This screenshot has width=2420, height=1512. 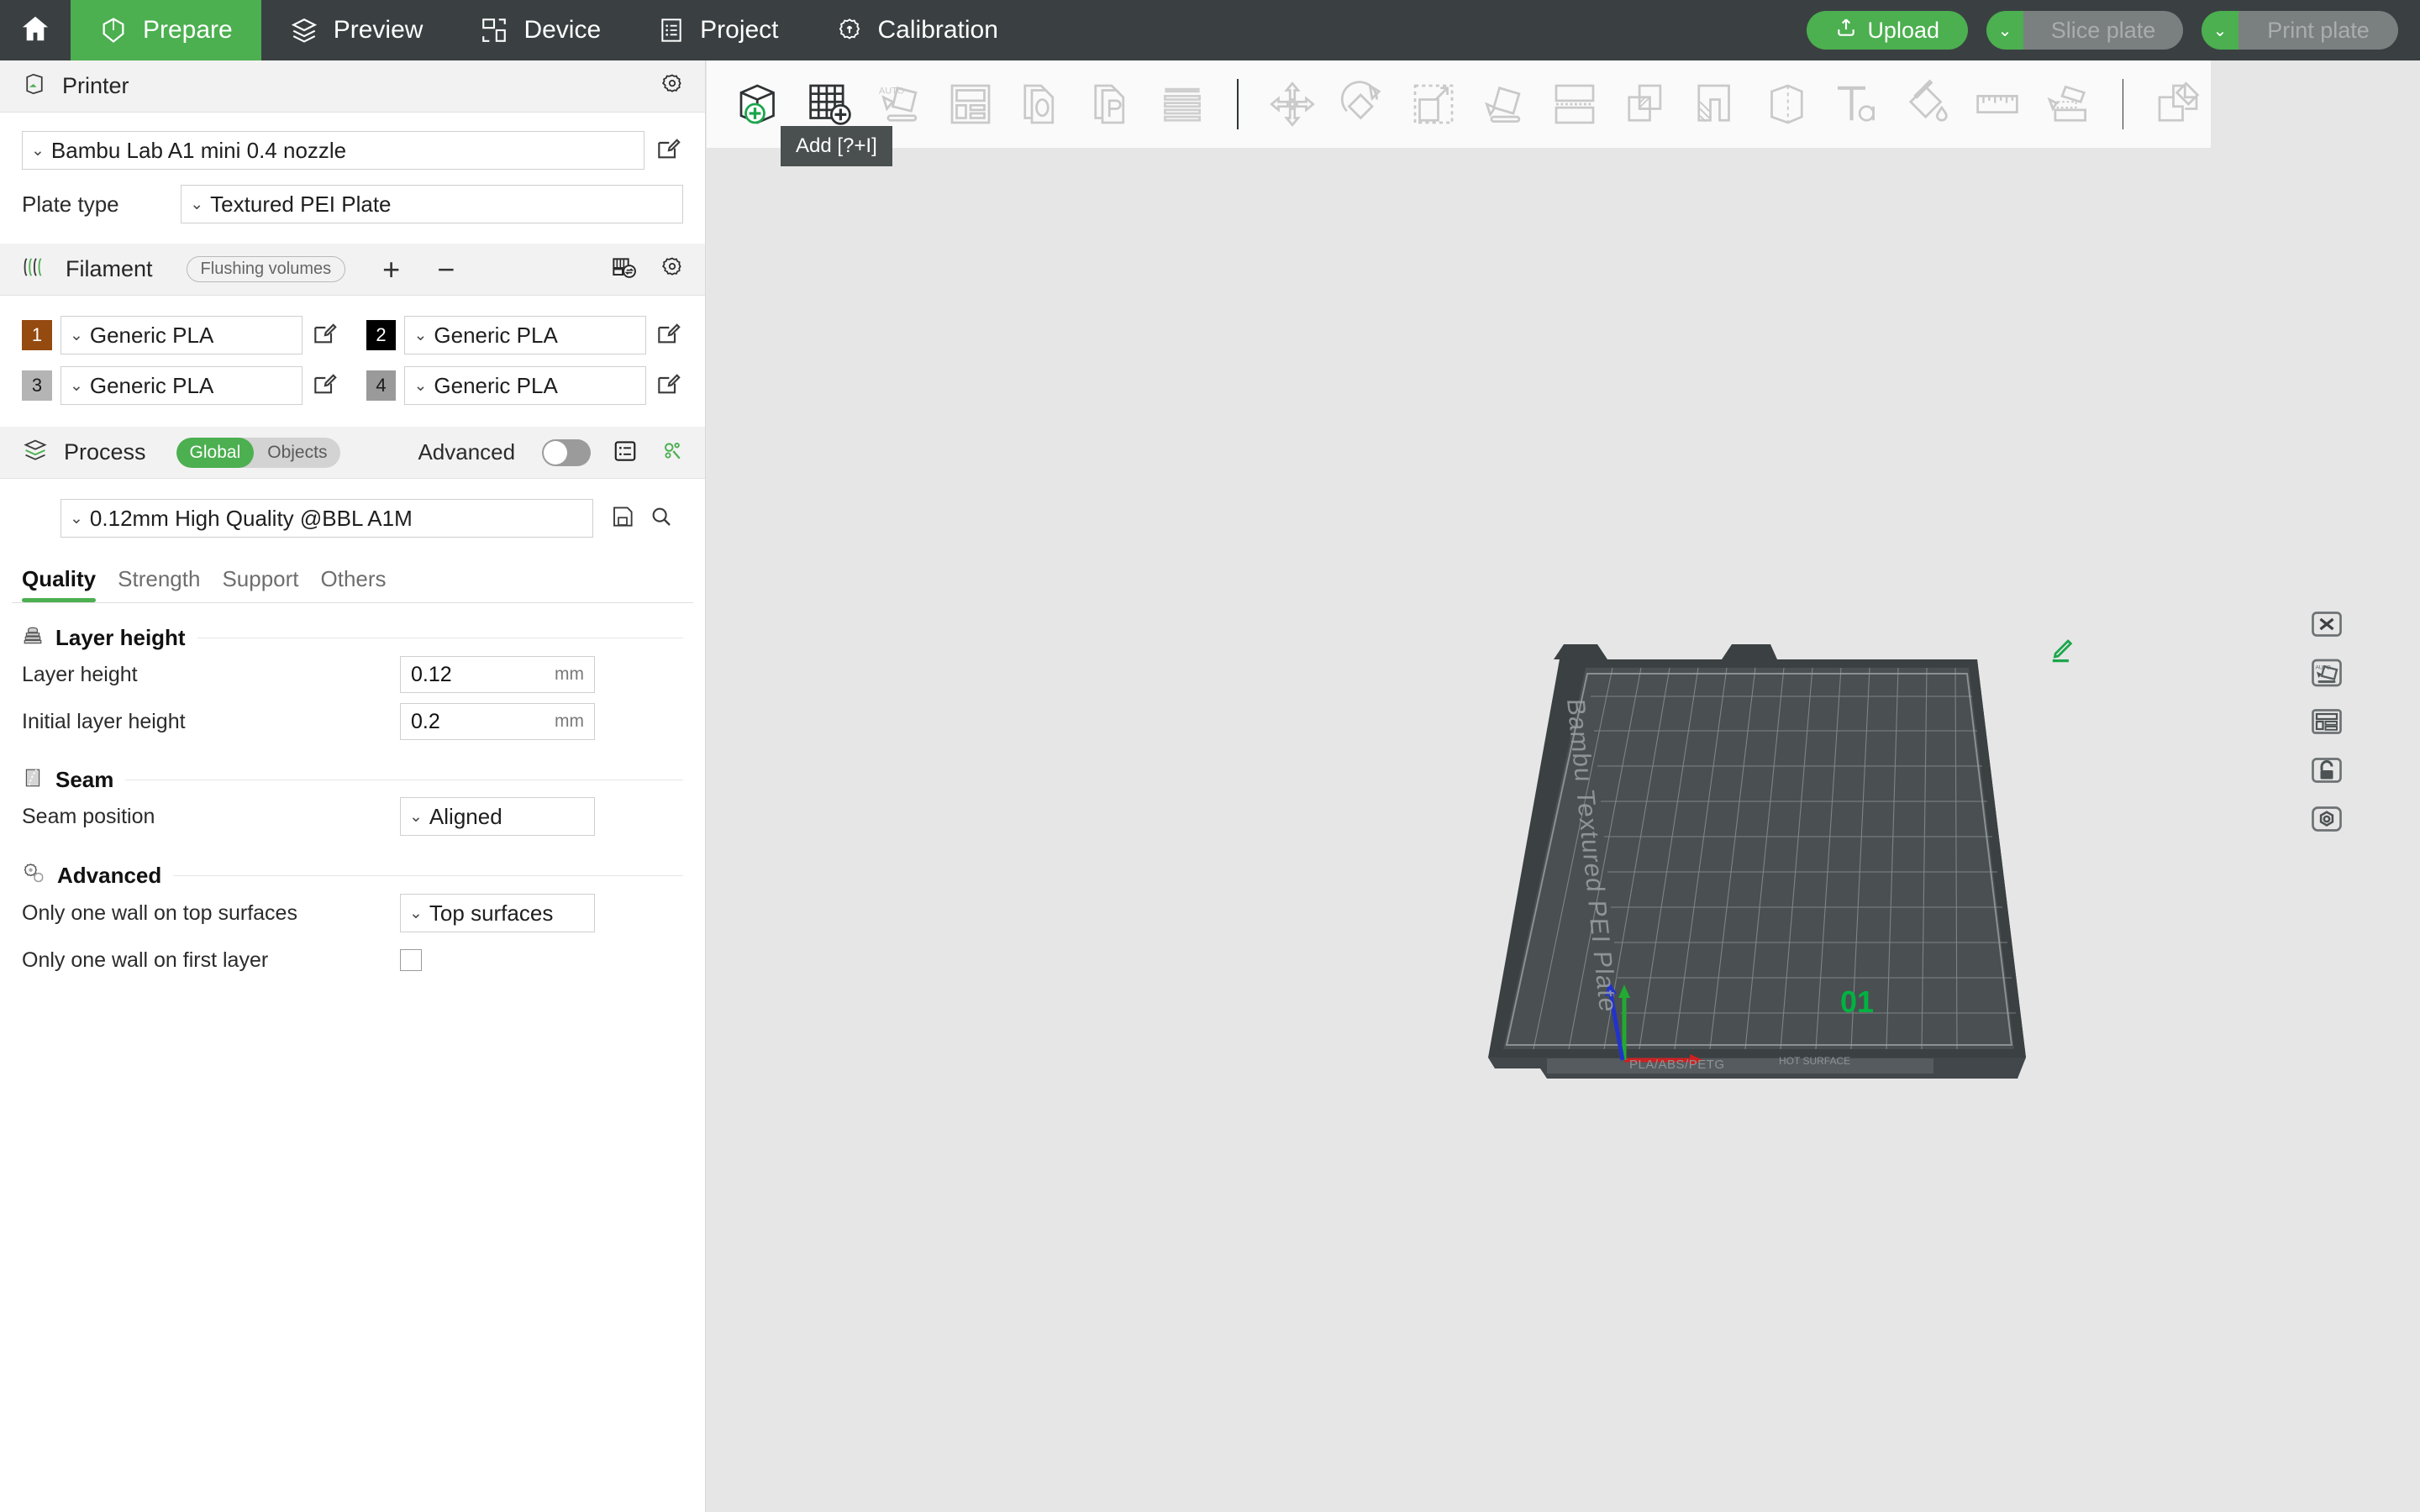 What do you see at coordinates (352, 602) in the screenshot?
I see `tabs-divider` at bounding box center [352, 602].